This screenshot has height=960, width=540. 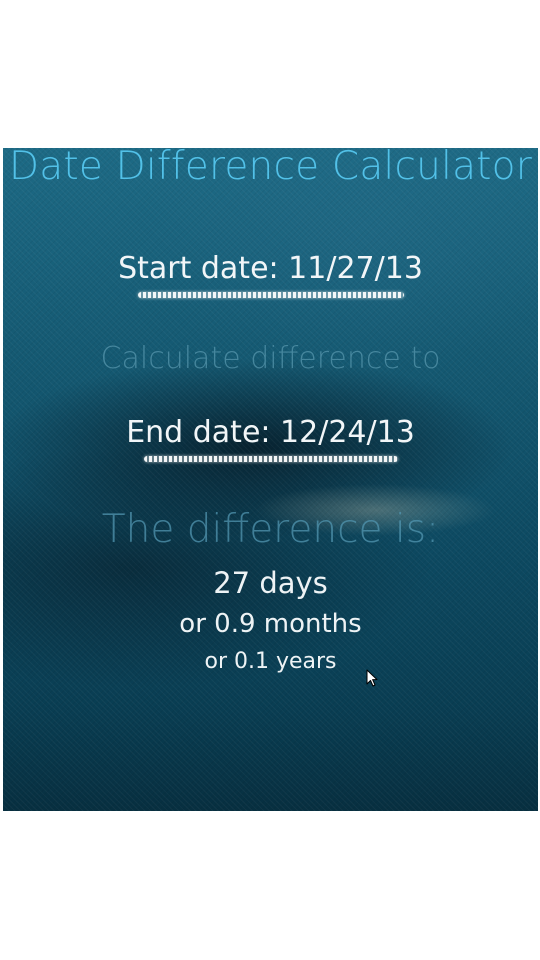 I want to click on calculate-difference-label: Calculate difference to, so click(x=270, y=358).